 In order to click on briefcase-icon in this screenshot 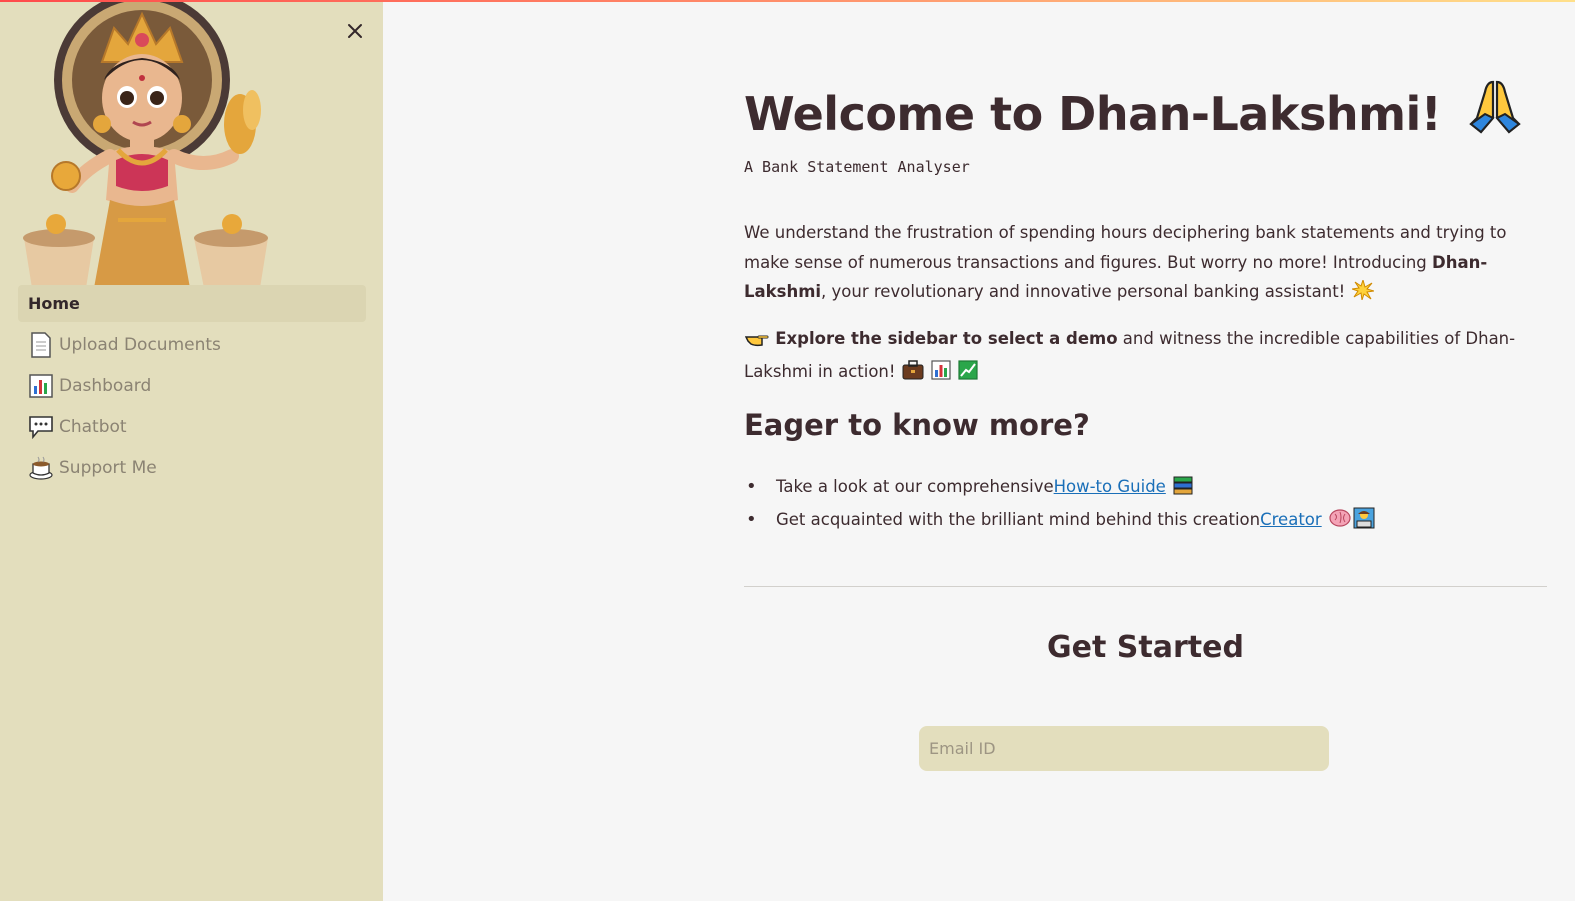, I will do `click(913, 374)`.